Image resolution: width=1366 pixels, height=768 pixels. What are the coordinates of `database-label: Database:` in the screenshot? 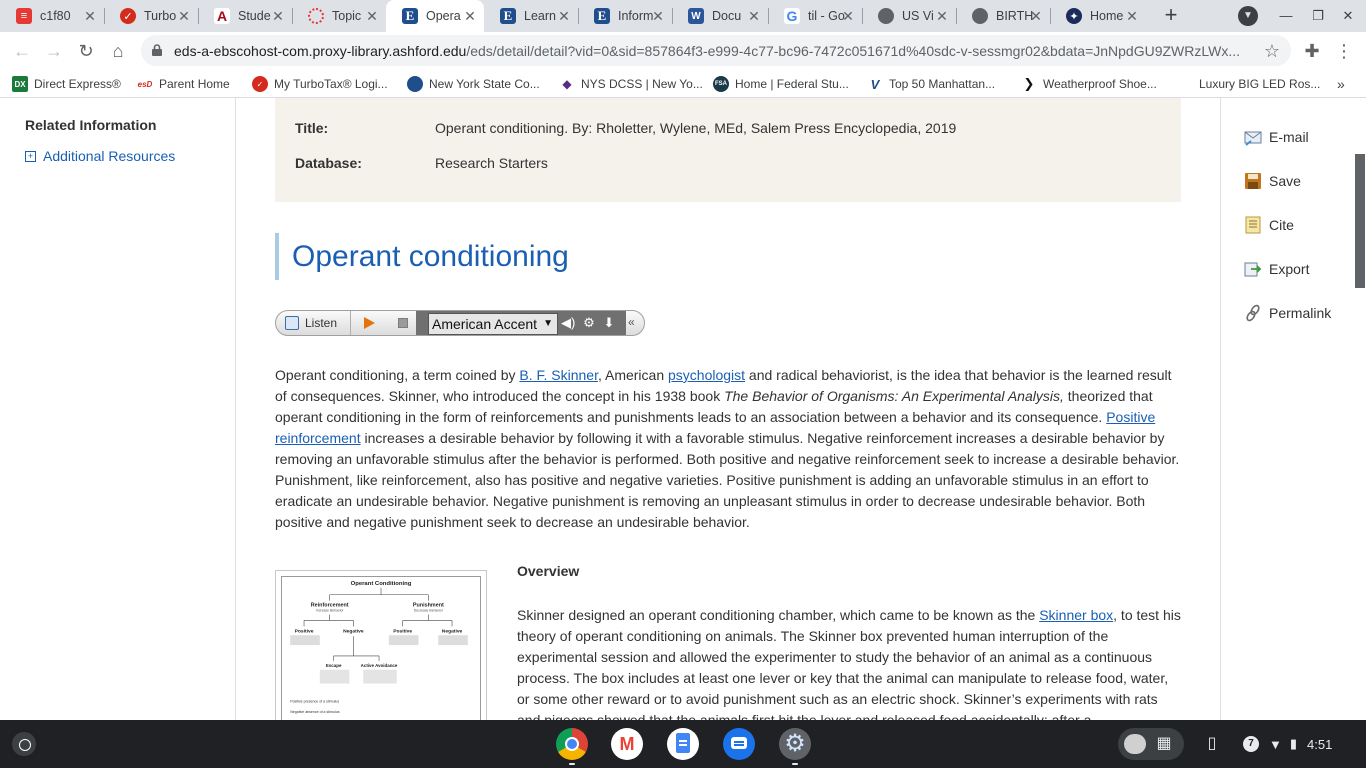 It's located at (328, 163).